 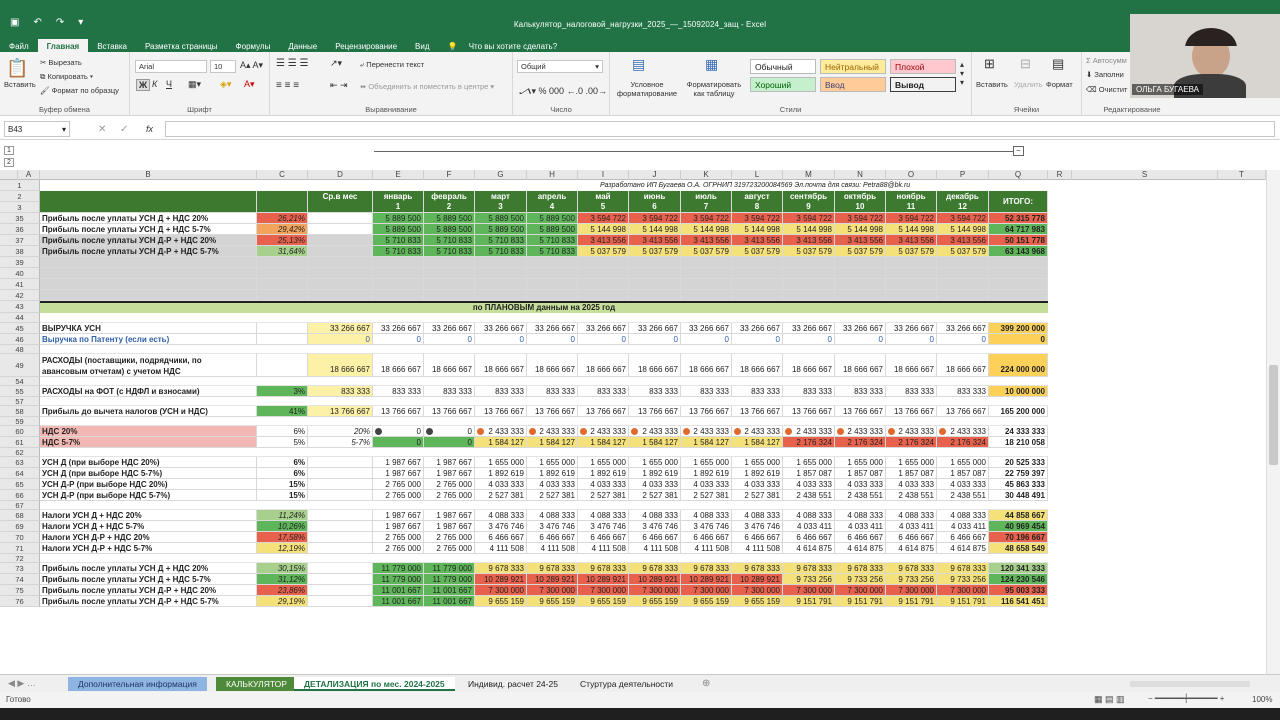 What do you see at coordinates (1105, 74) in the screenshot?
I see `fill-button: ⬇ Заполни` at bounding box center [1105, 74].